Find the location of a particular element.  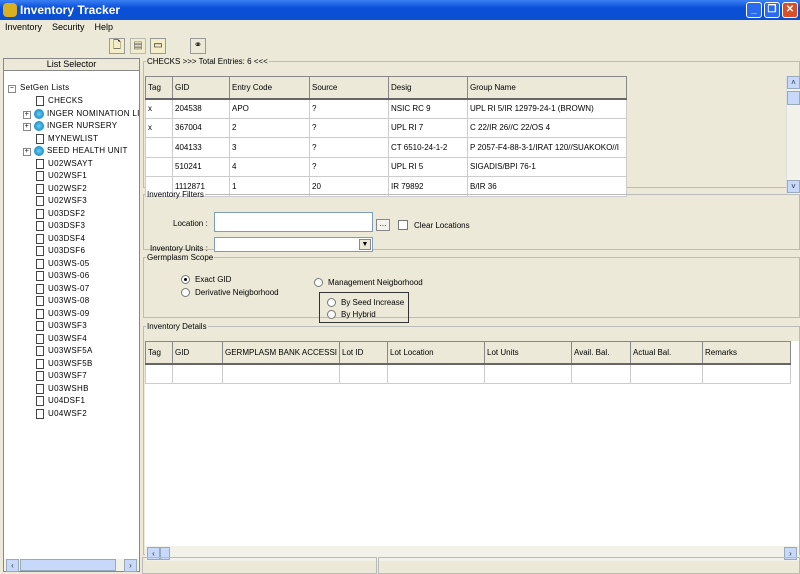

column-header: Group Name is located at coordinates (547, 88).